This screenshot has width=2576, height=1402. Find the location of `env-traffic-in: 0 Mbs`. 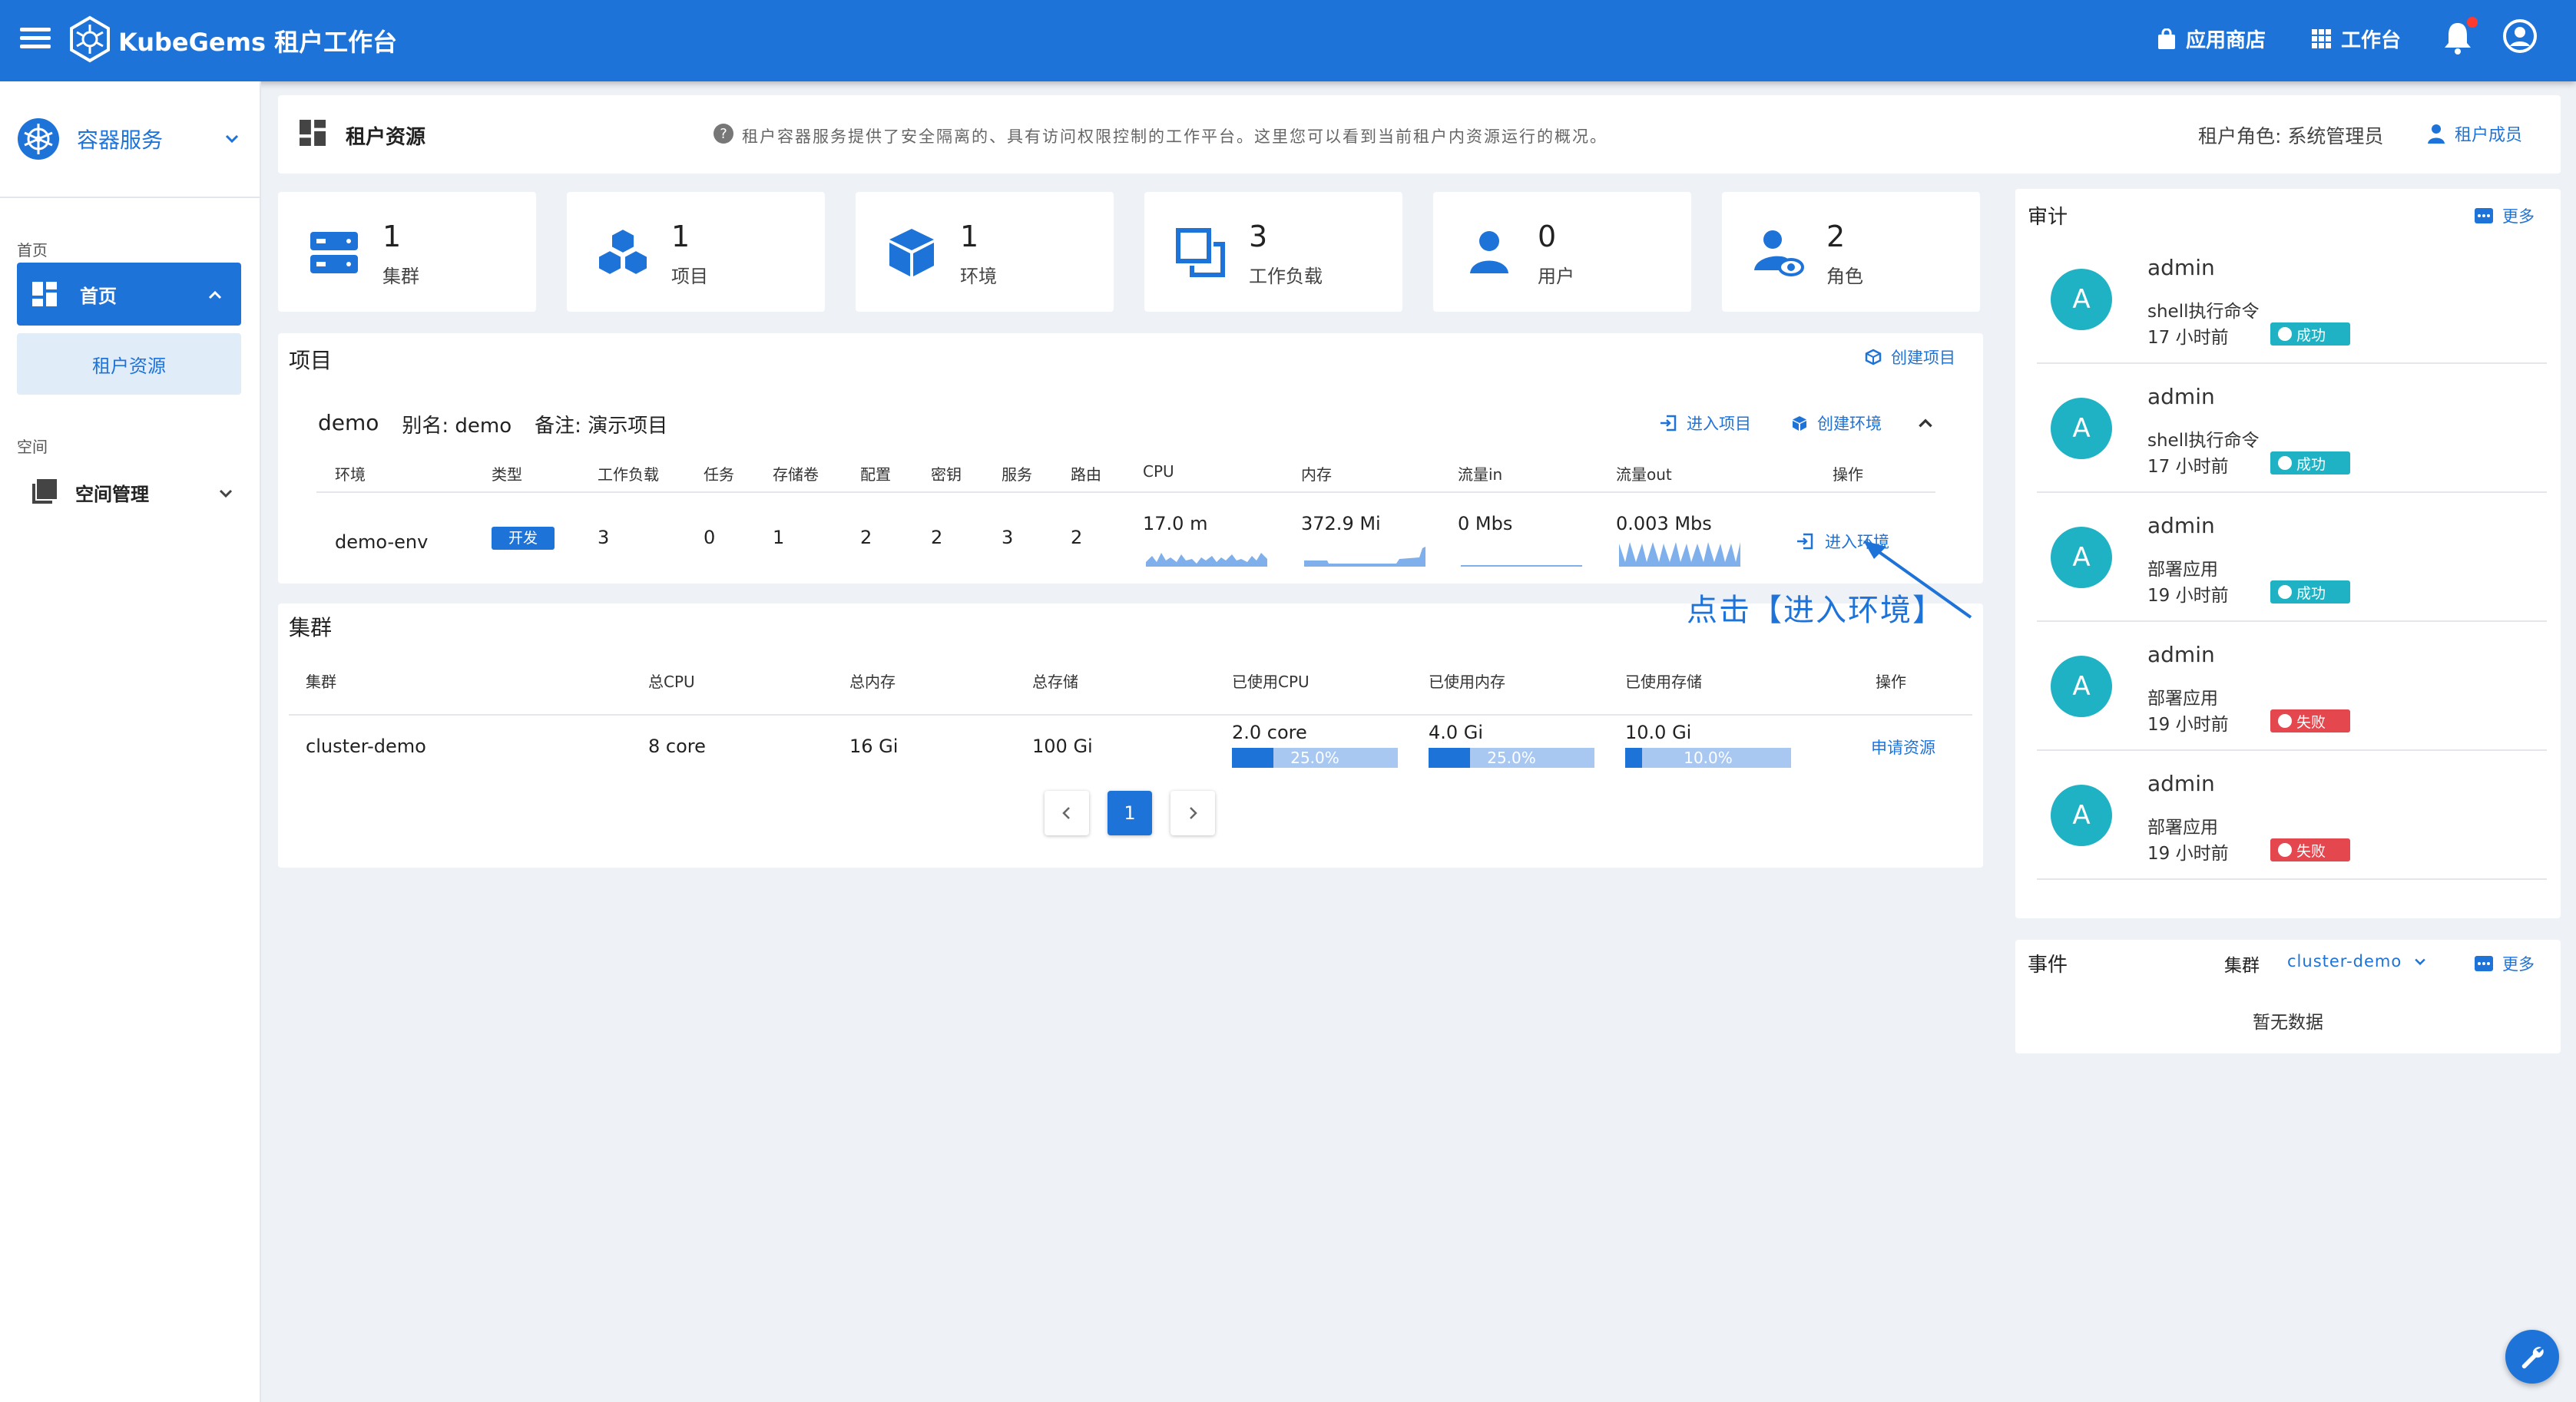

env-traffic-in: 0 Mbs is located at coordinates (1485, 524).